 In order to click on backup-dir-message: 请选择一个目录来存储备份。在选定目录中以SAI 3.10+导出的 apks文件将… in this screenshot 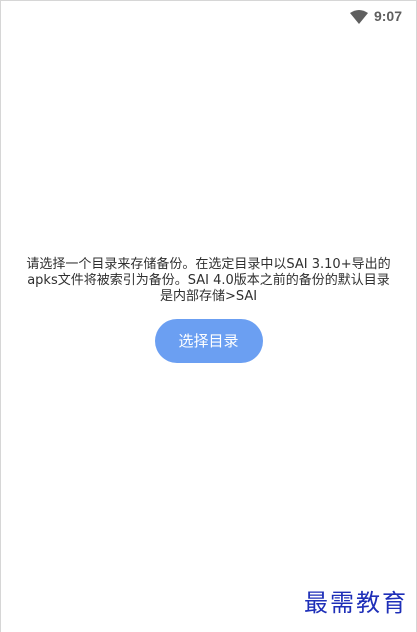, I will do `click(208, 280)`.